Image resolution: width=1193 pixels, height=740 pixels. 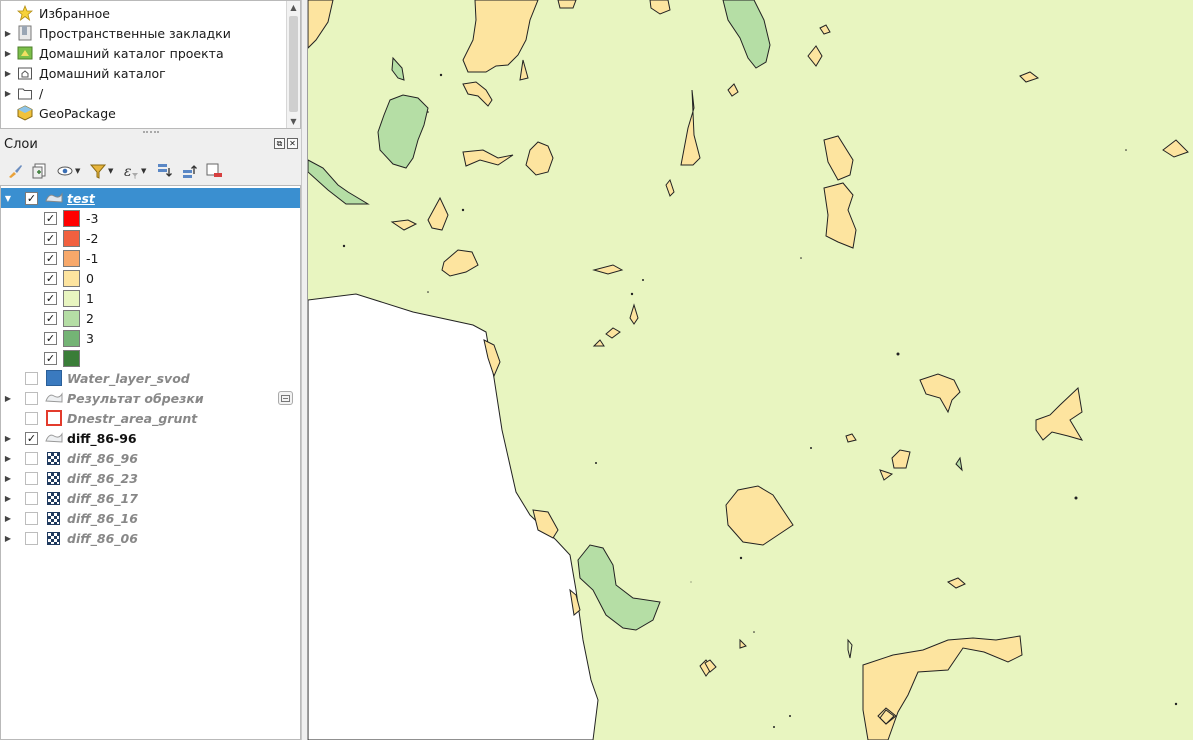 What do you see at coordinates (150, 458) in the screenshot?
I see `layer-row-diff-86-96-raster: ▶ diff_86_96` at bounding box center [150, 458].